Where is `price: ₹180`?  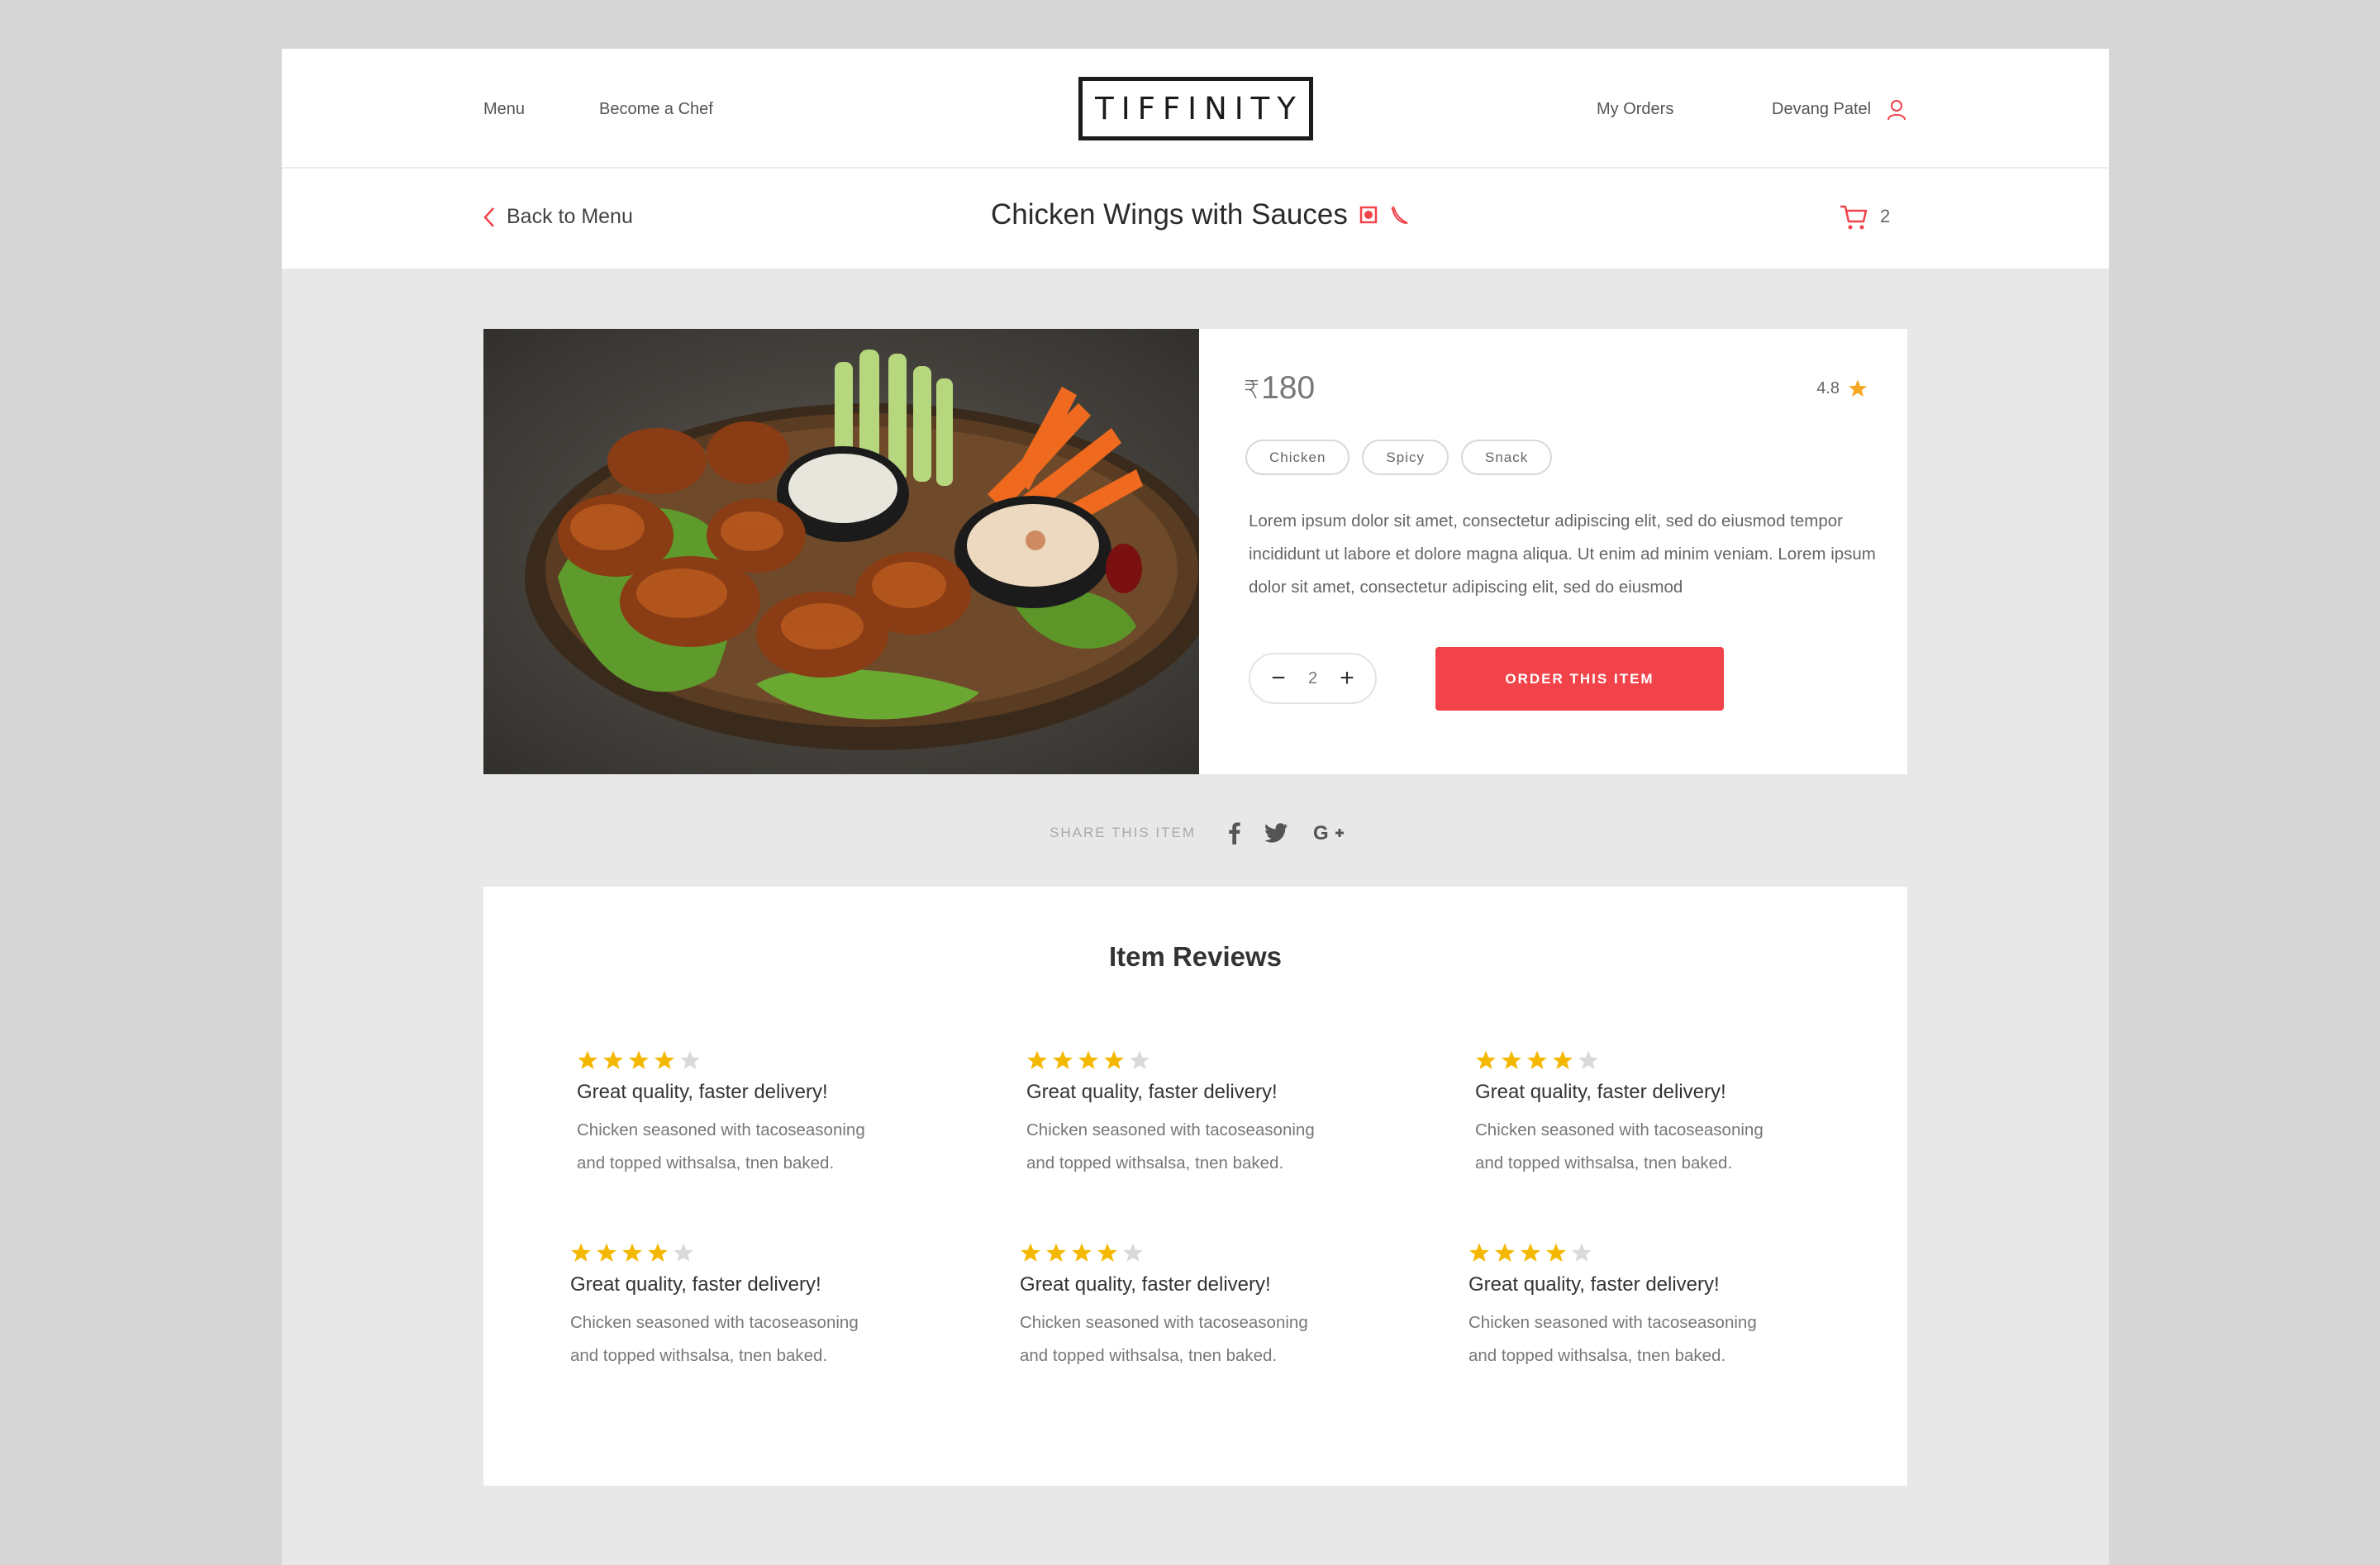 price: ₹180 is located at coordinates (1279, 388).